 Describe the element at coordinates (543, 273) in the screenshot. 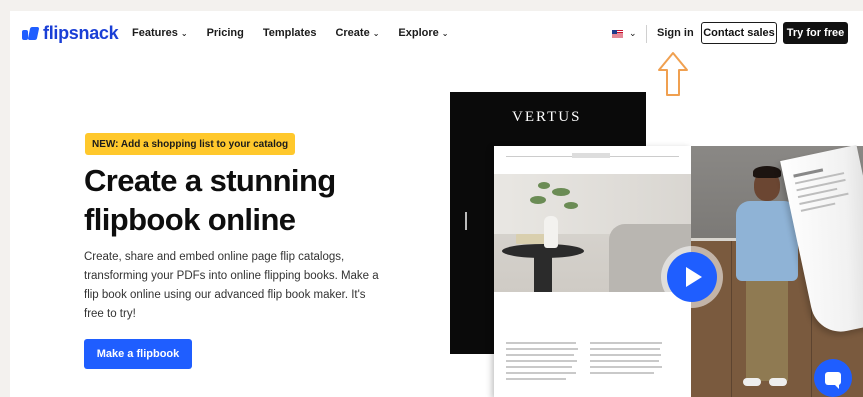

I see `table-leg` at that location.